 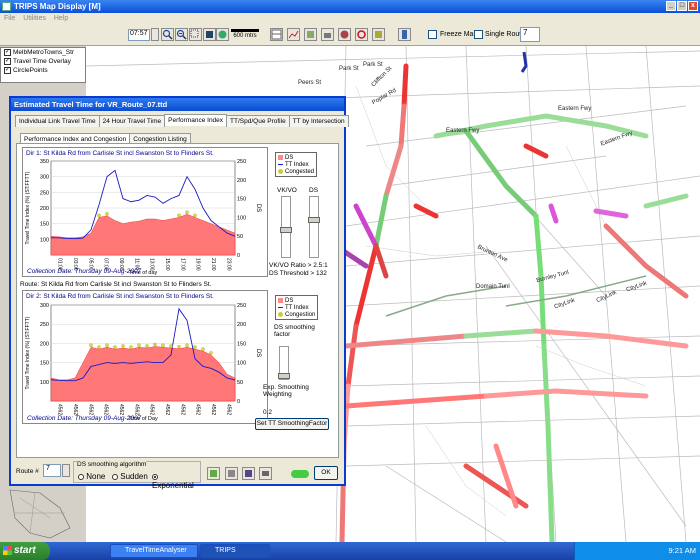 I want to click on route-icon, so click(x=310, y=34).